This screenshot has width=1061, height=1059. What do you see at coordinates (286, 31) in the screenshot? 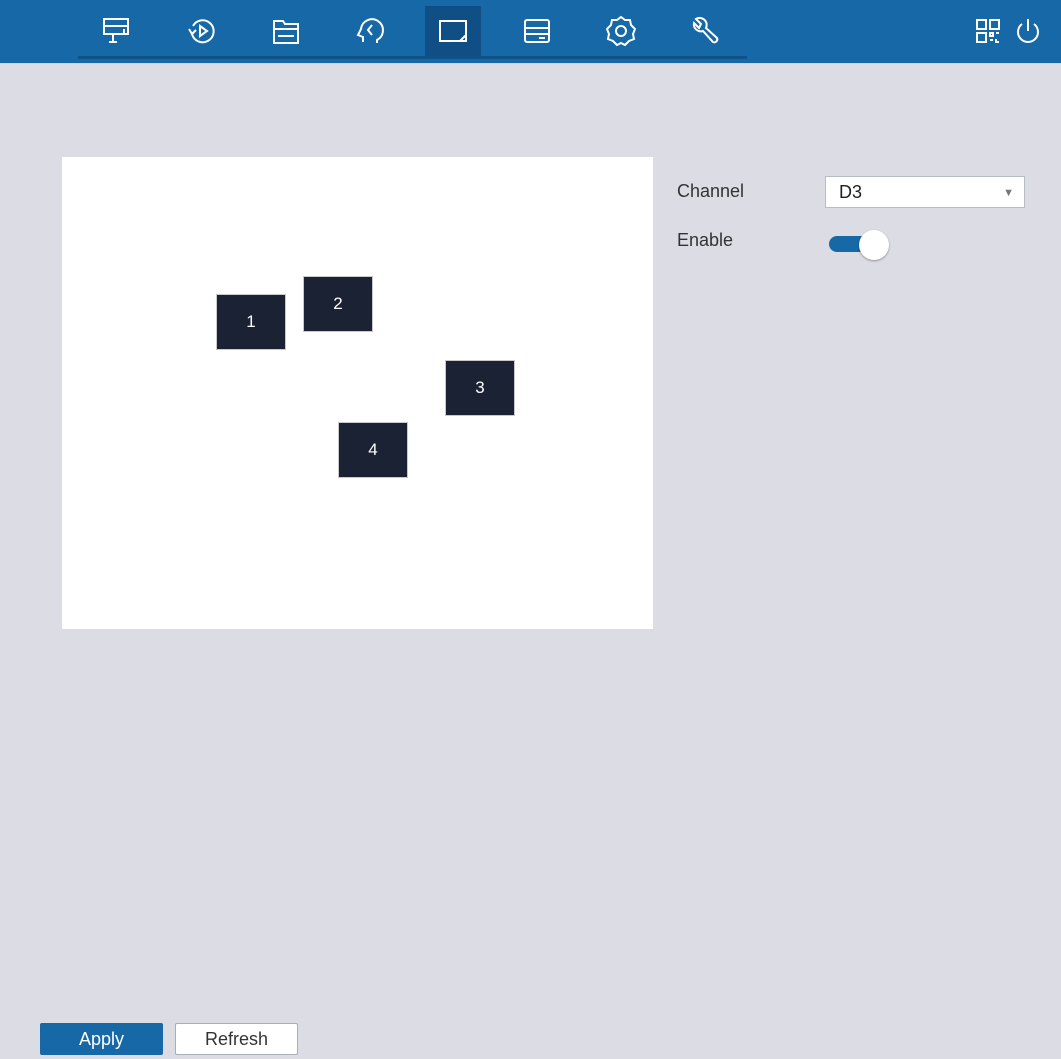
I see `file-search-icon` at bounding box center [286, 31].